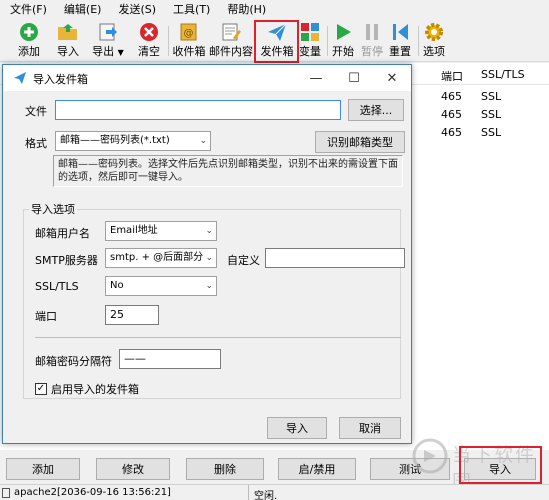 This screenshot has width=549, height=500. I want to click on status-divider, so click(248, 492).